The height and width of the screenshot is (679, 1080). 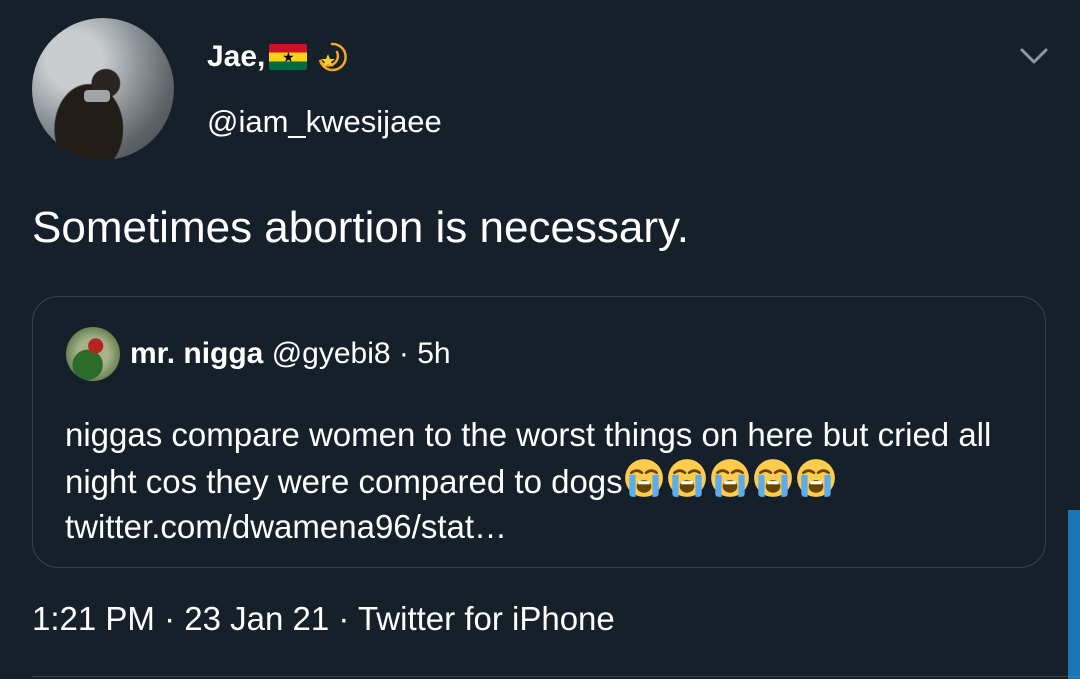 I want to click on quoted-tweet-time: 5h, so click(x=434, y=353).